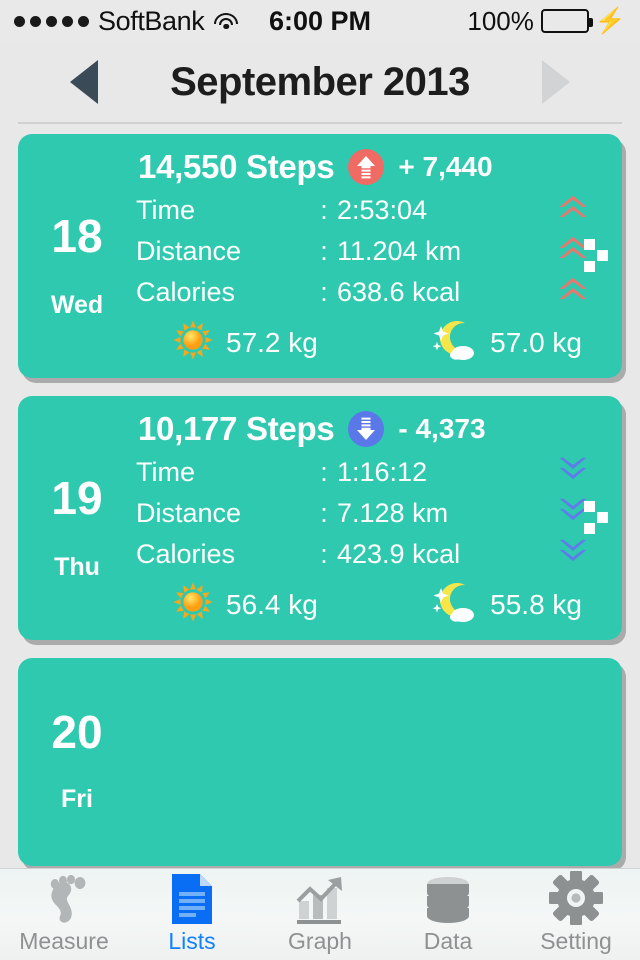  I want to click on morning-weight: 57.2 kg, so click(272, 342).